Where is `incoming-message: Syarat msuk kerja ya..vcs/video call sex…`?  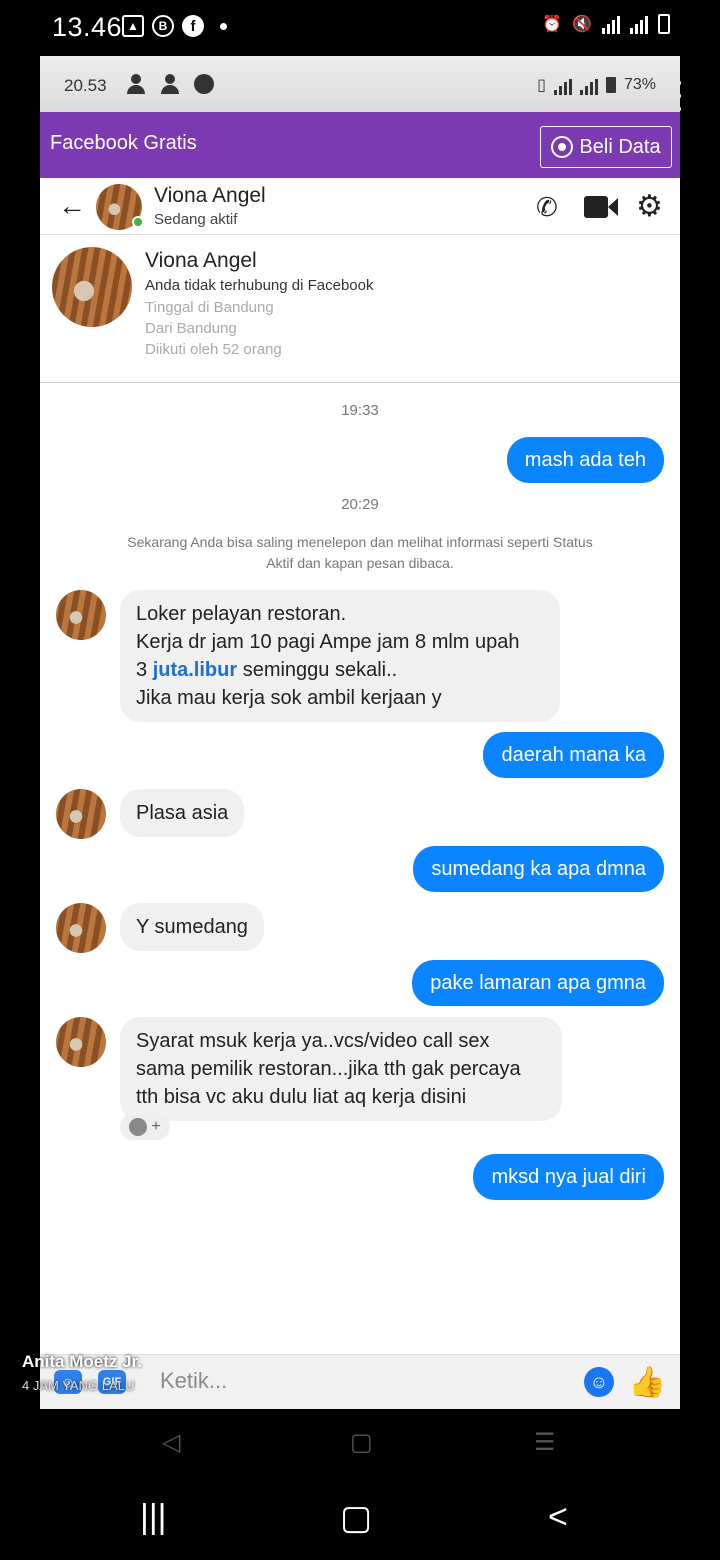
incoming-message: Syarat msuk kerja ya..vcs/video call sex… is located at coordinates (341, 1069).